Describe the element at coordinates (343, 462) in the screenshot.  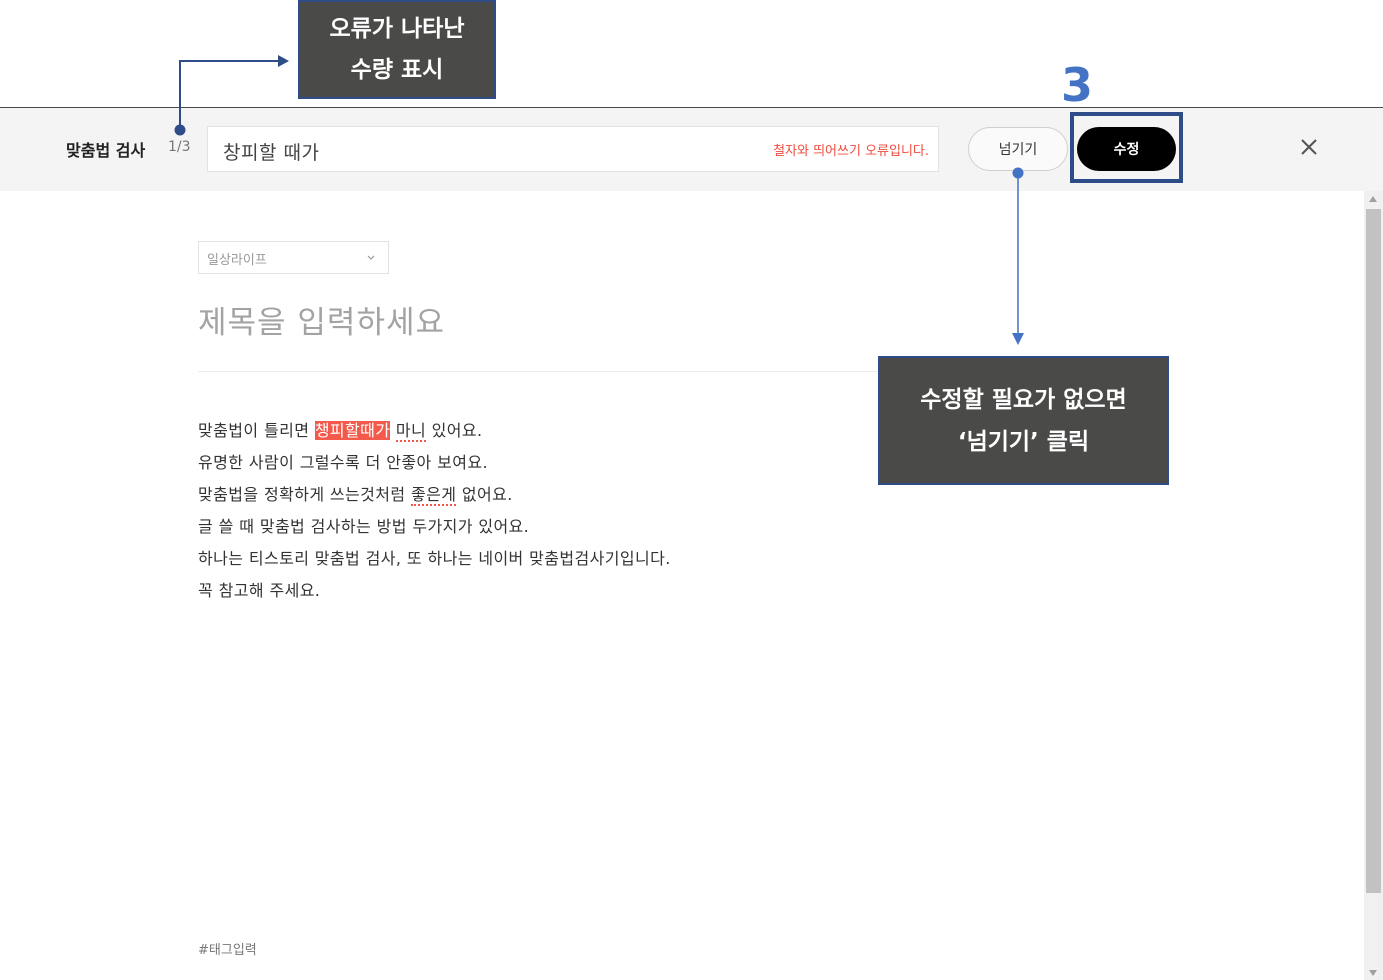
I see `body-line: 유명한 사람이 그럴수록 더 안좋아 보여요.` at that location.